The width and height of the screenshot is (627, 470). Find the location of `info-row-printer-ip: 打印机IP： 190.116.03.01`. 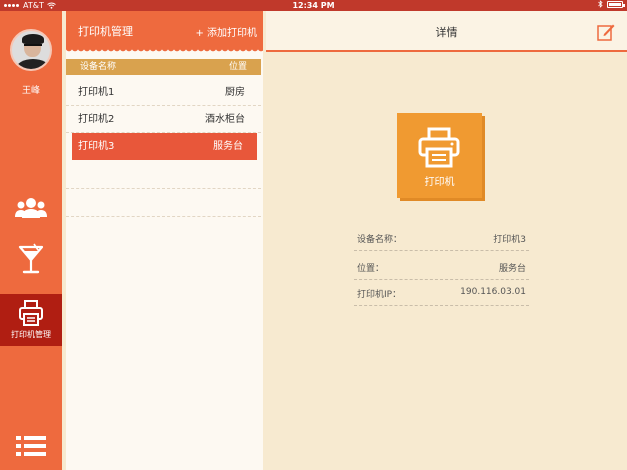

info-row-printer-ip: 打印机IP： 190.116.03.01 is located at coordinates (441, 291).